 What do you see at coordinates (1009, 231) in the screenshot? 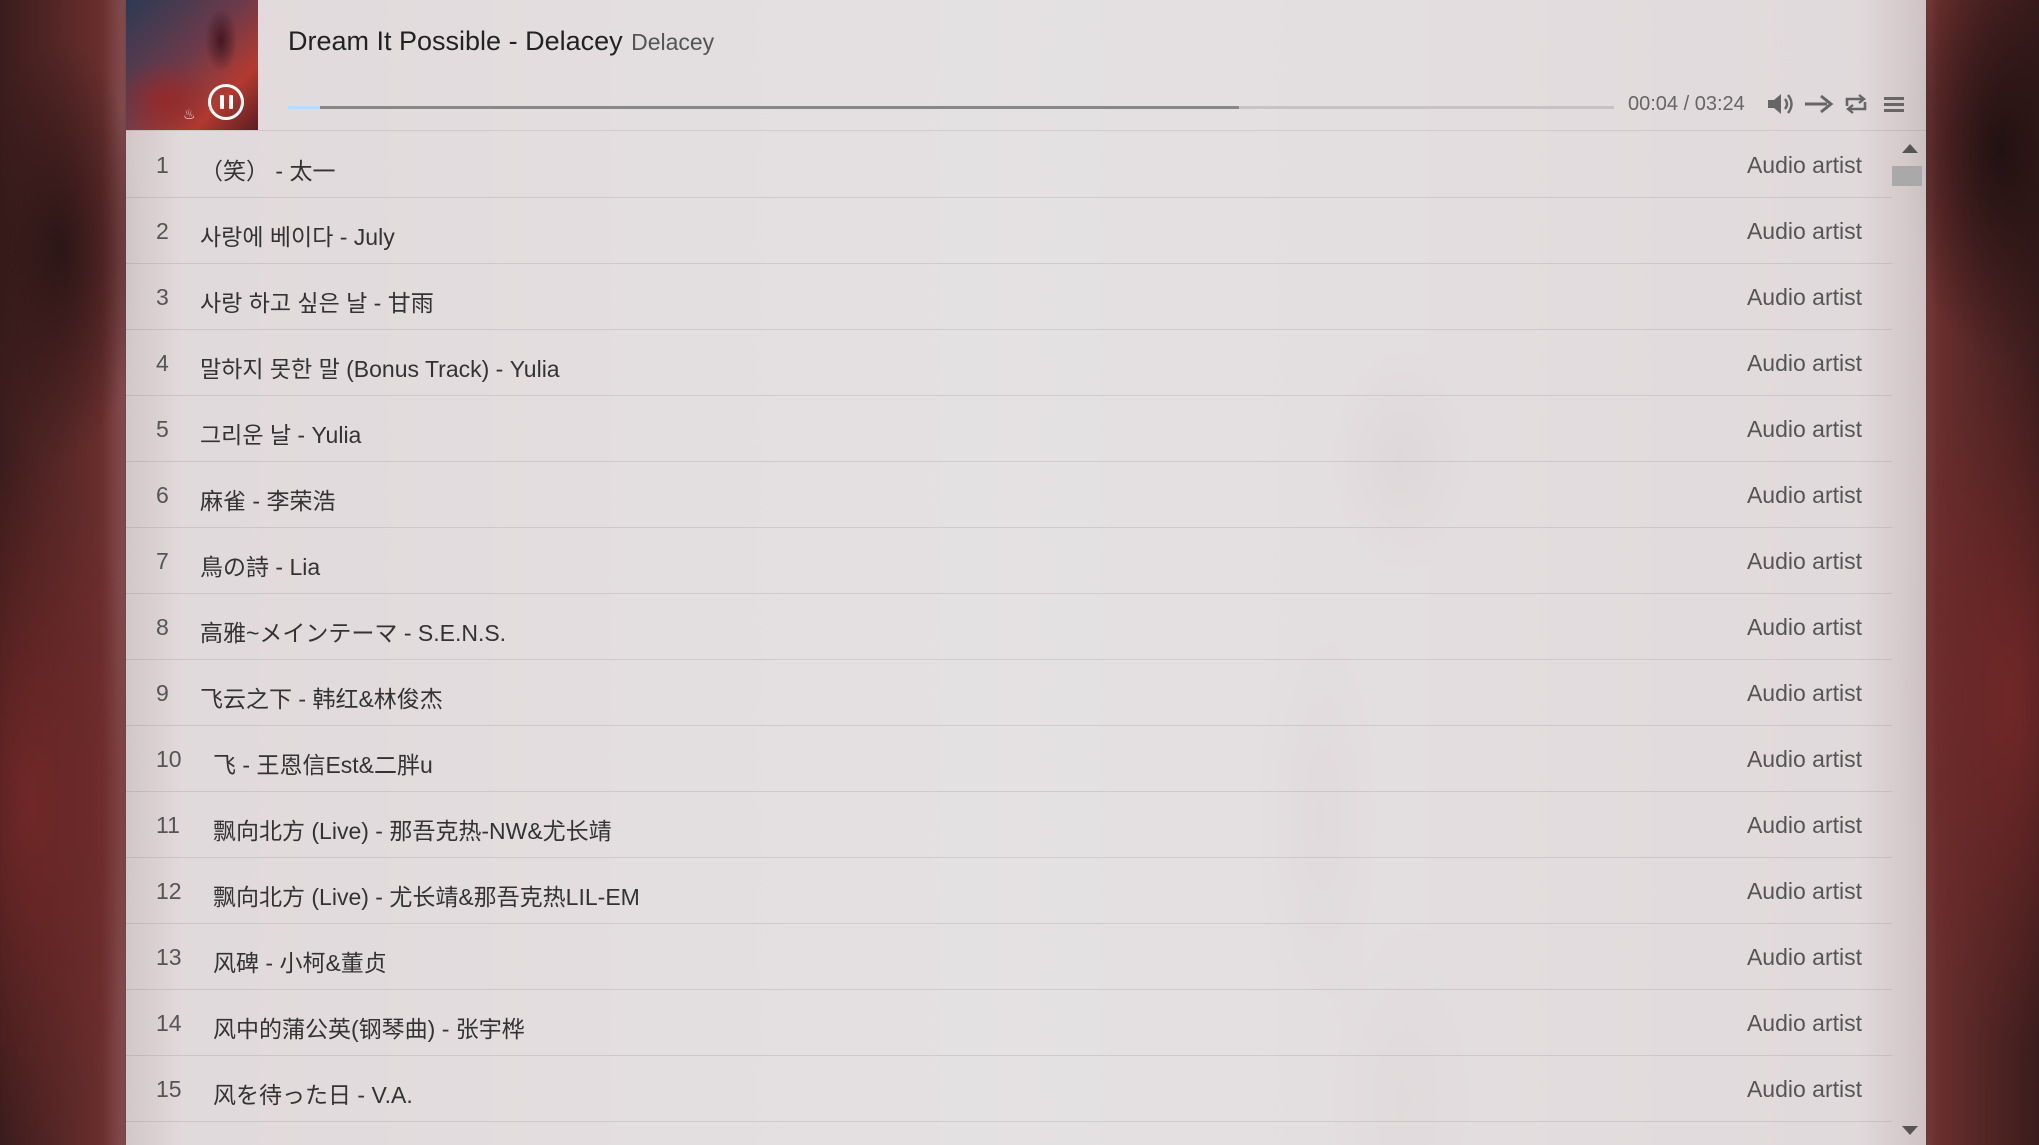
I see `playlist-row: 2 사랑에 베이다 - July Audio artist` at bounding box center [1009, 231].